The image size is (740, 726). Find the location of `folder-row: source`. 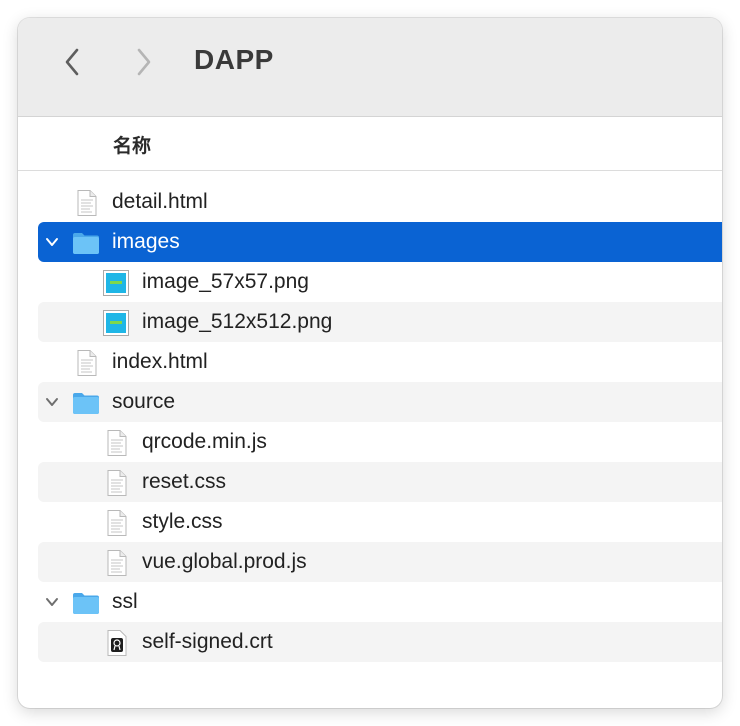

folder-row: source is located at coordinates (380, 402).